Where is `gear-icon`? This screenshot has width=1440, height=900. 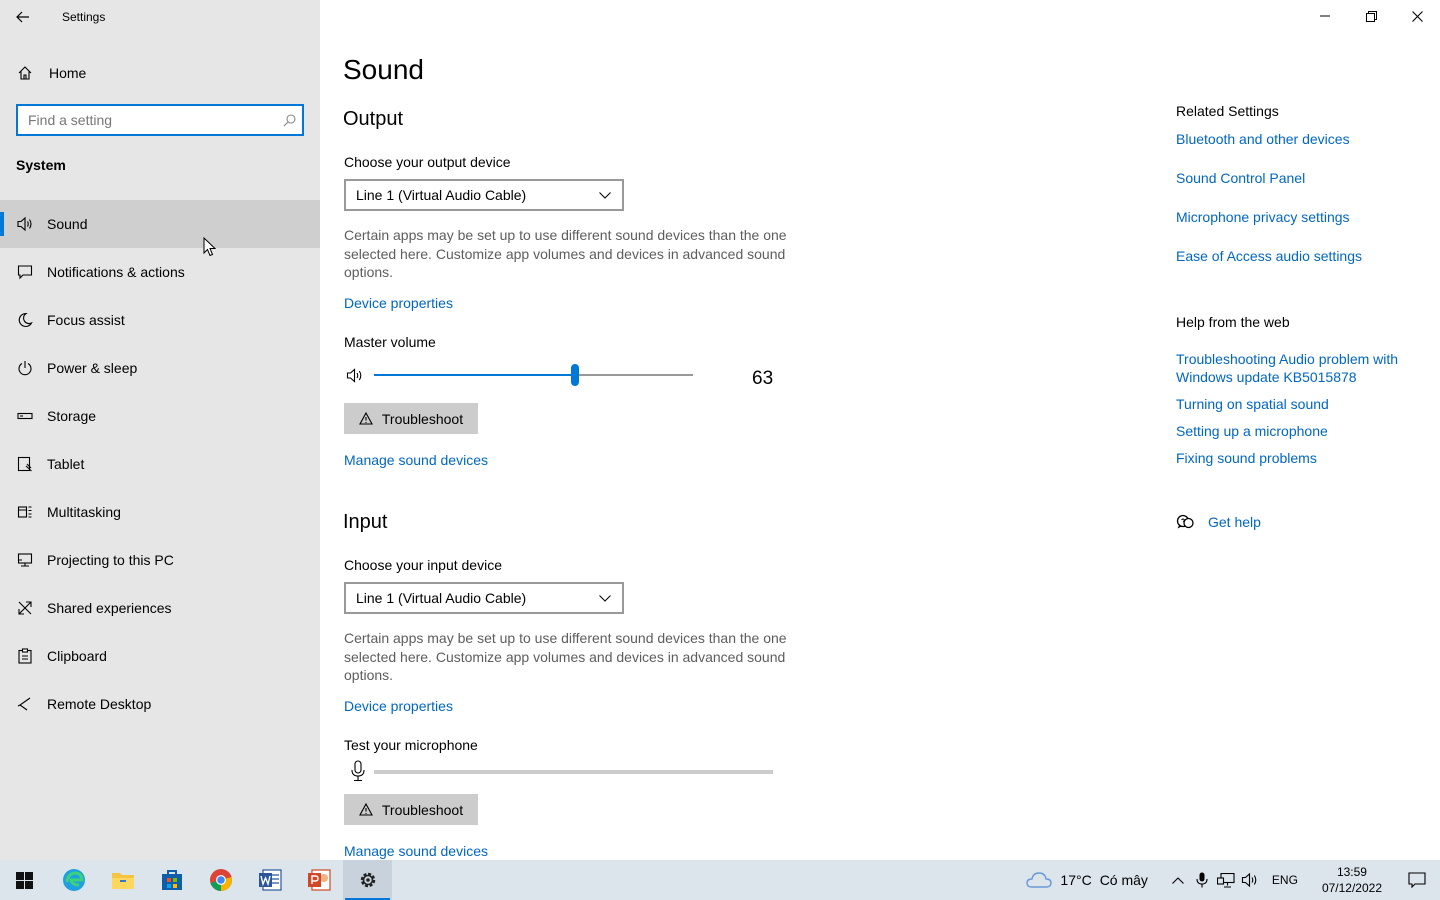
gear-icon is located at coordinates (367, 880).